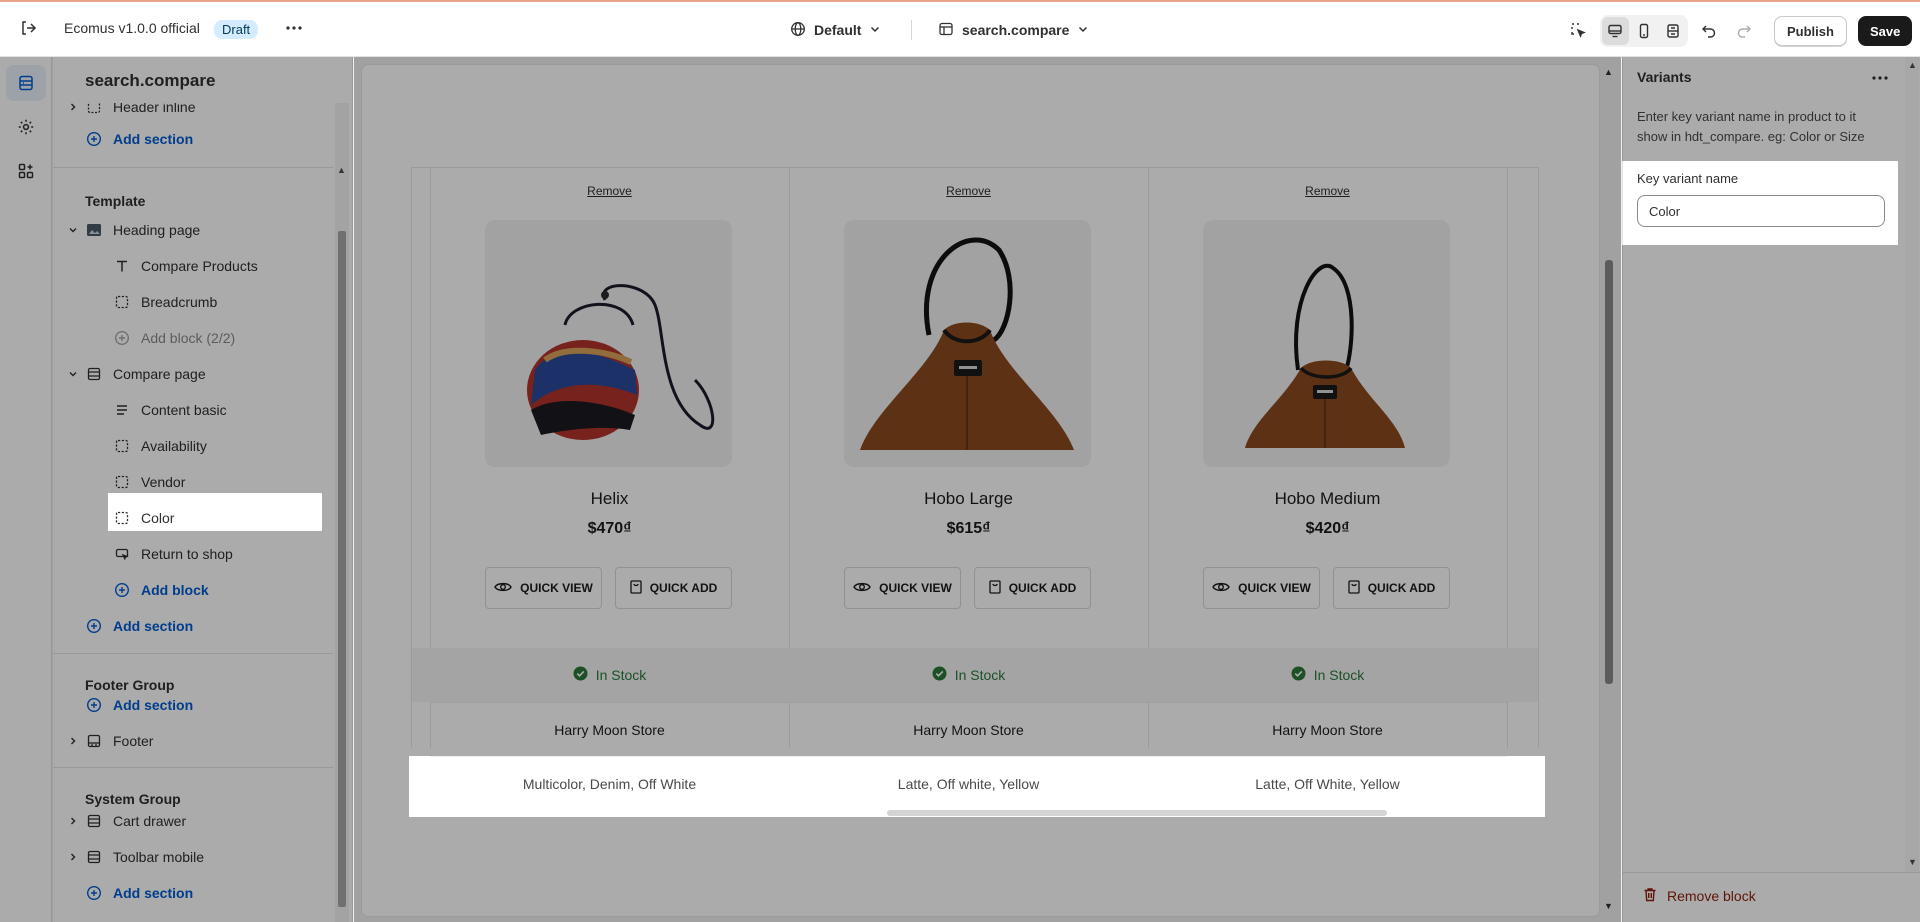 This screenshot has height=922, width=1920. I want to click on tree-item-return-to-shop: Return to shop, so click(193, 554).